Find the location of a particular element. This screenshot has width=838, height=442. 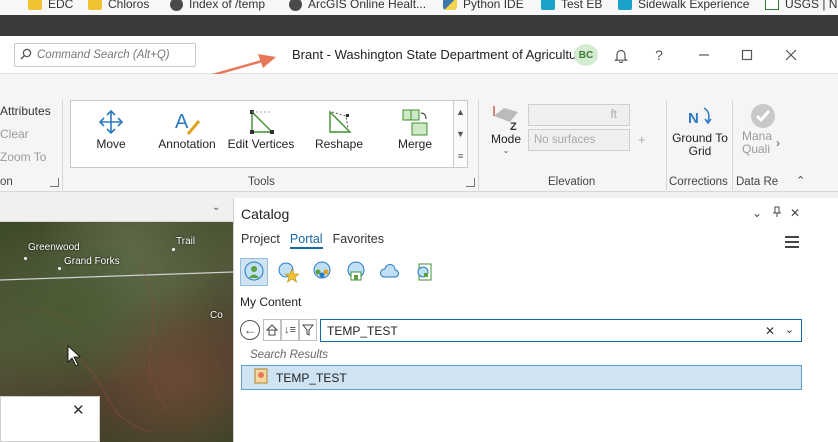

search-options-chevron-icon: ⌄ is located at coordinates (789, 329).